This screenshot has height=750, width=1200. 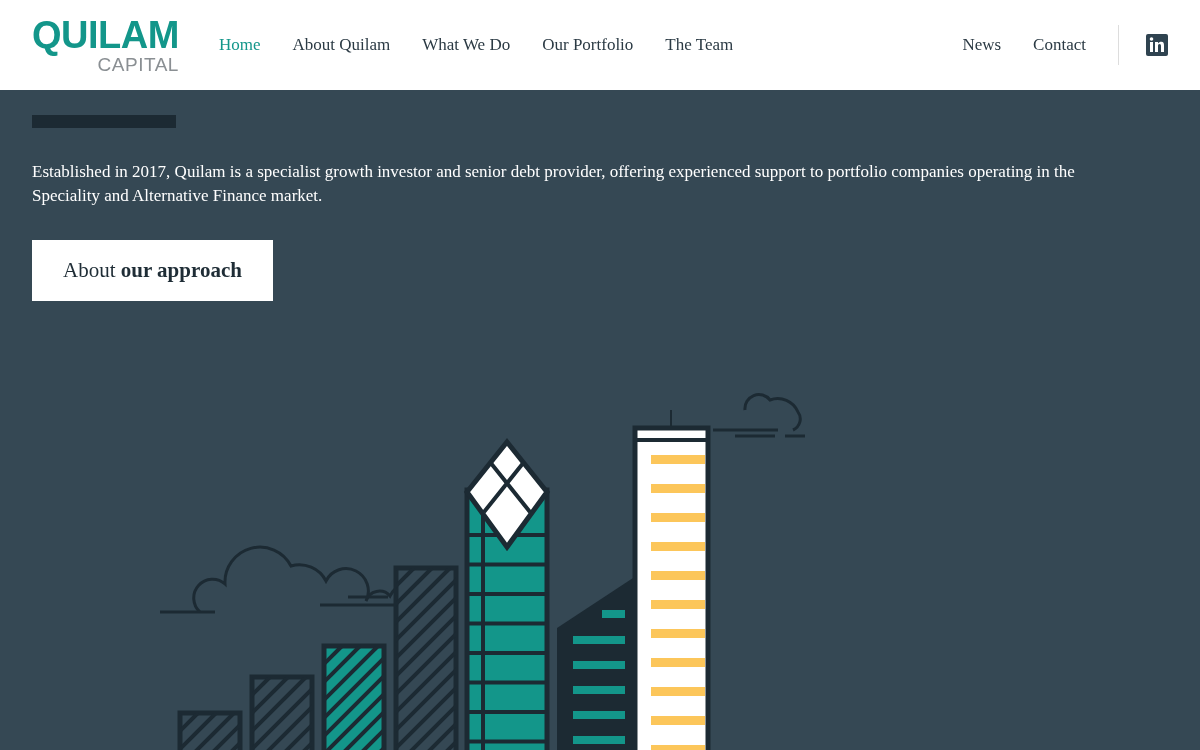 What do you see at coordinates (699, 45) in the screenshot?
I see `nav-link: The Team` at bounding box center [699, 45].